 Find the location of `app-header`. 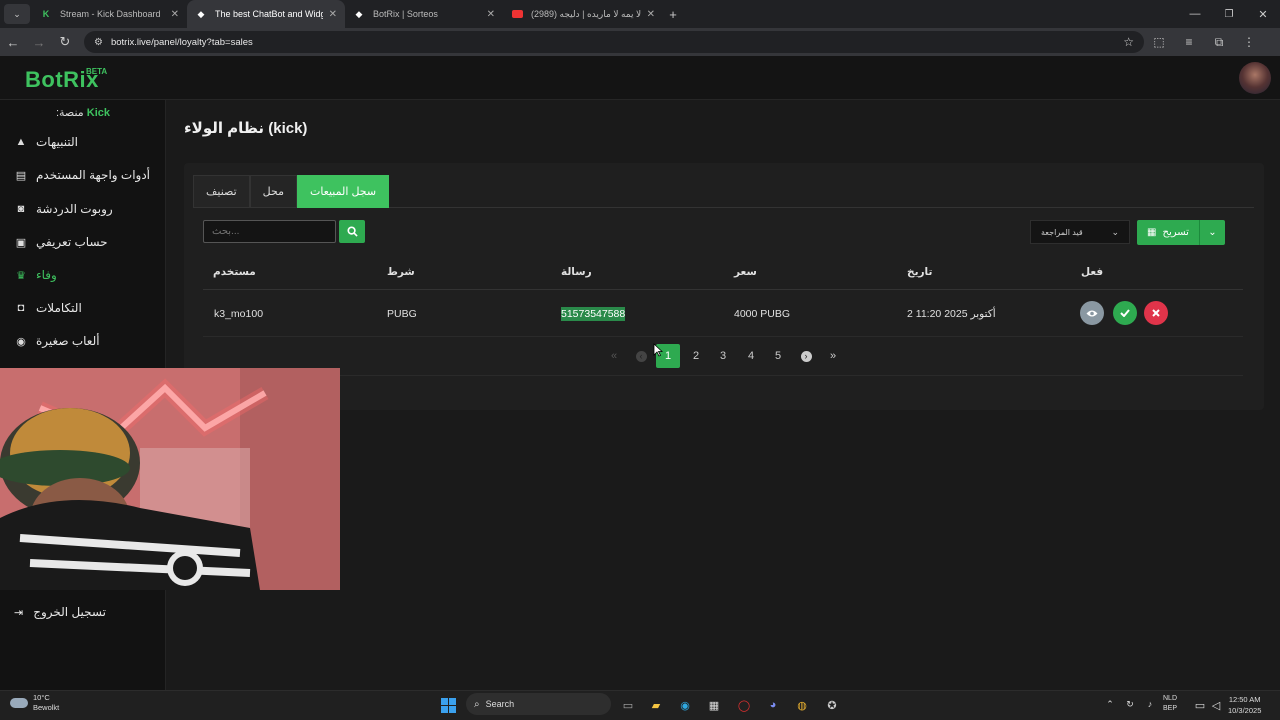

app-header is located at coordinates (640, 78).